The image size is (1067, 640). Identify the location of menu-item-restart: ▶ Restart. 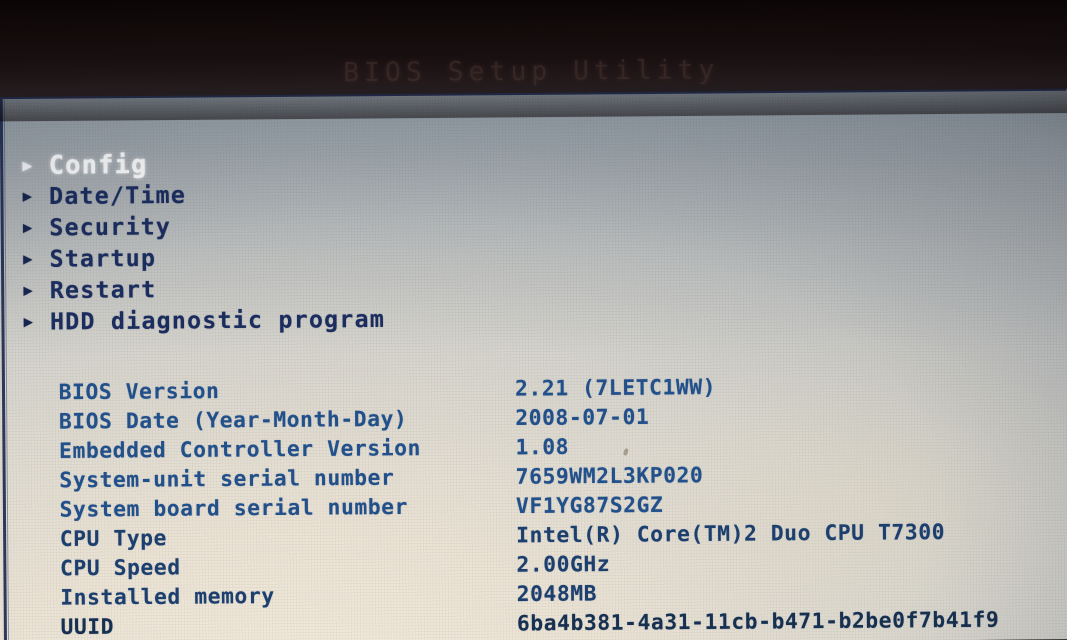
(326, 288).